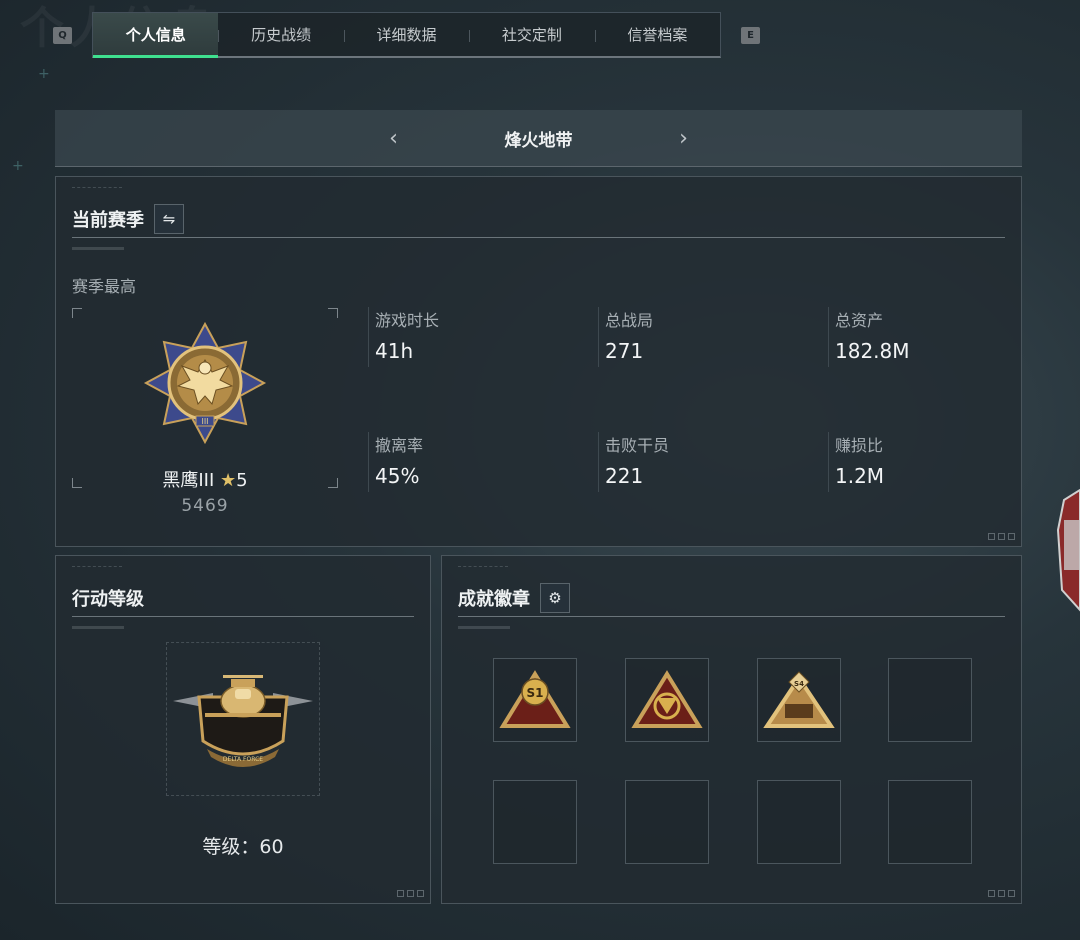 Image resolution: width=1080 pixels, height=940 pixels. I want to click on stat-profit-ratio: 赚损比 1.2M, so click(860, 462).